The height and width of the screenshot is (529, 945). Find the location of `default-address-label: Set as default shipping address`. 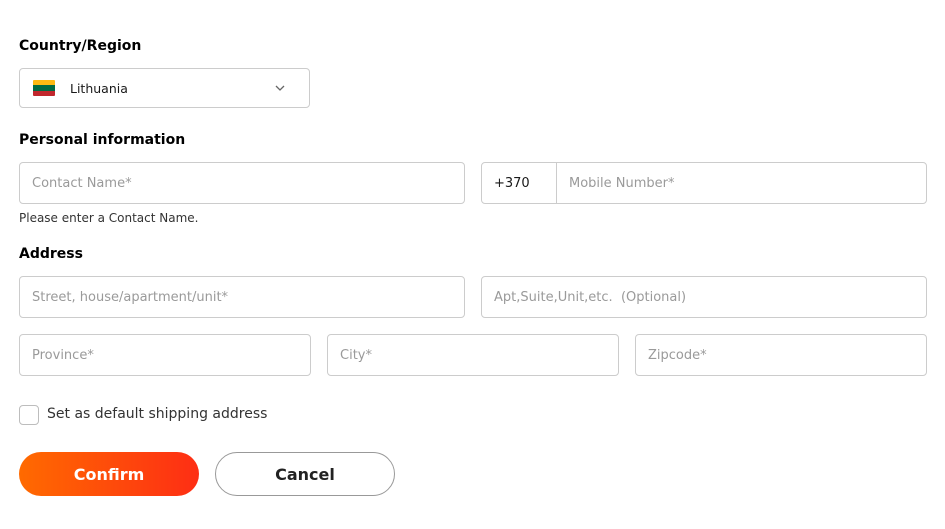

default-address-label: Set as default shipping address is located at coordinates (157, 414).